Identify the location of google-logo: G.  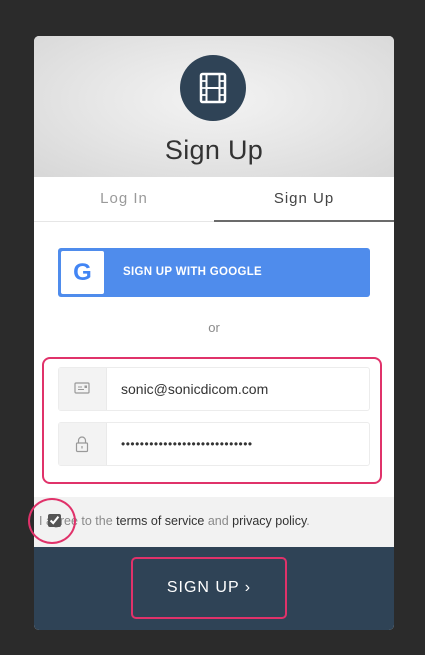
(82, 272).